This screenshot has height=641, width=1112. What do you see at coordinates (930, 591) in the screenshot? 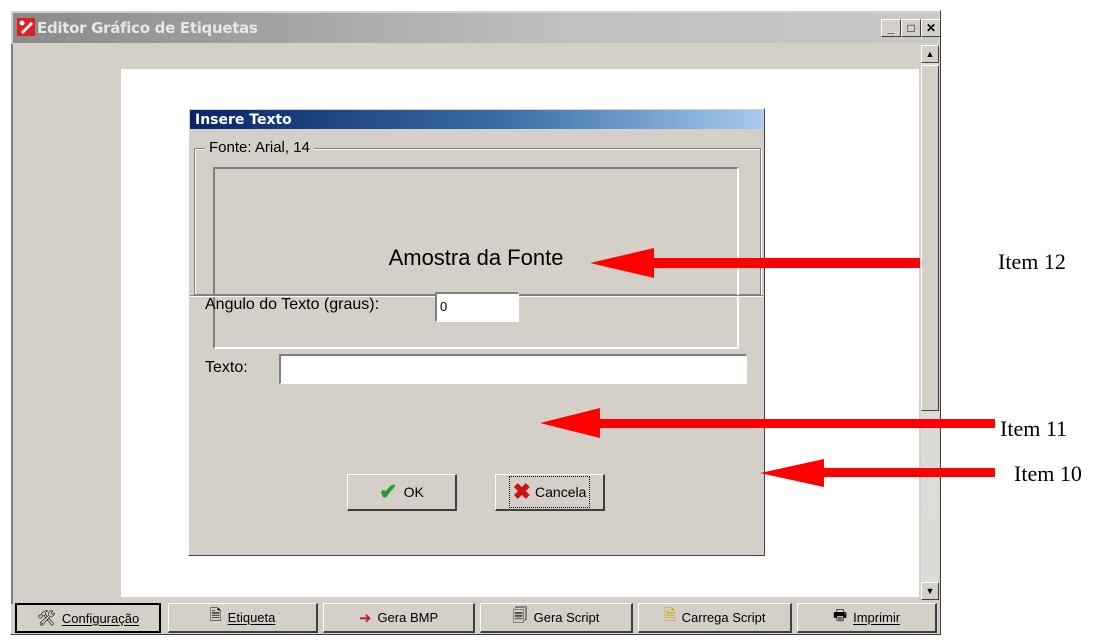
I see `scroll-down-button: ▼` at bounding box center [930, 591].